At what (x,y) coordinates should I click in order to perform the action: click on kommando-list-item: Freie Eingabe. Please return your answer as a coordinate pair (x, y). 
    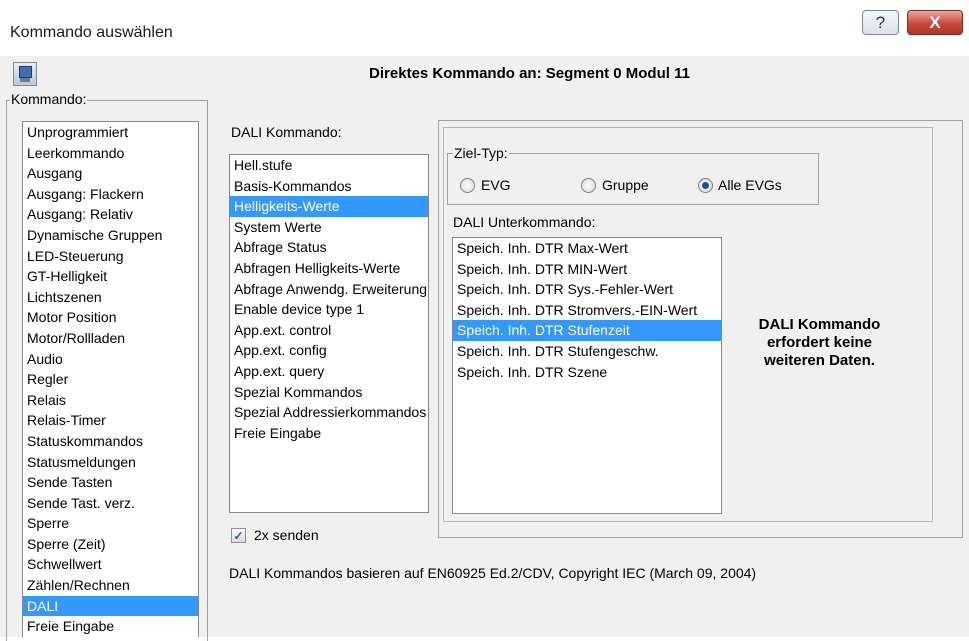
    Looking at the image, I should click on (110, 626).